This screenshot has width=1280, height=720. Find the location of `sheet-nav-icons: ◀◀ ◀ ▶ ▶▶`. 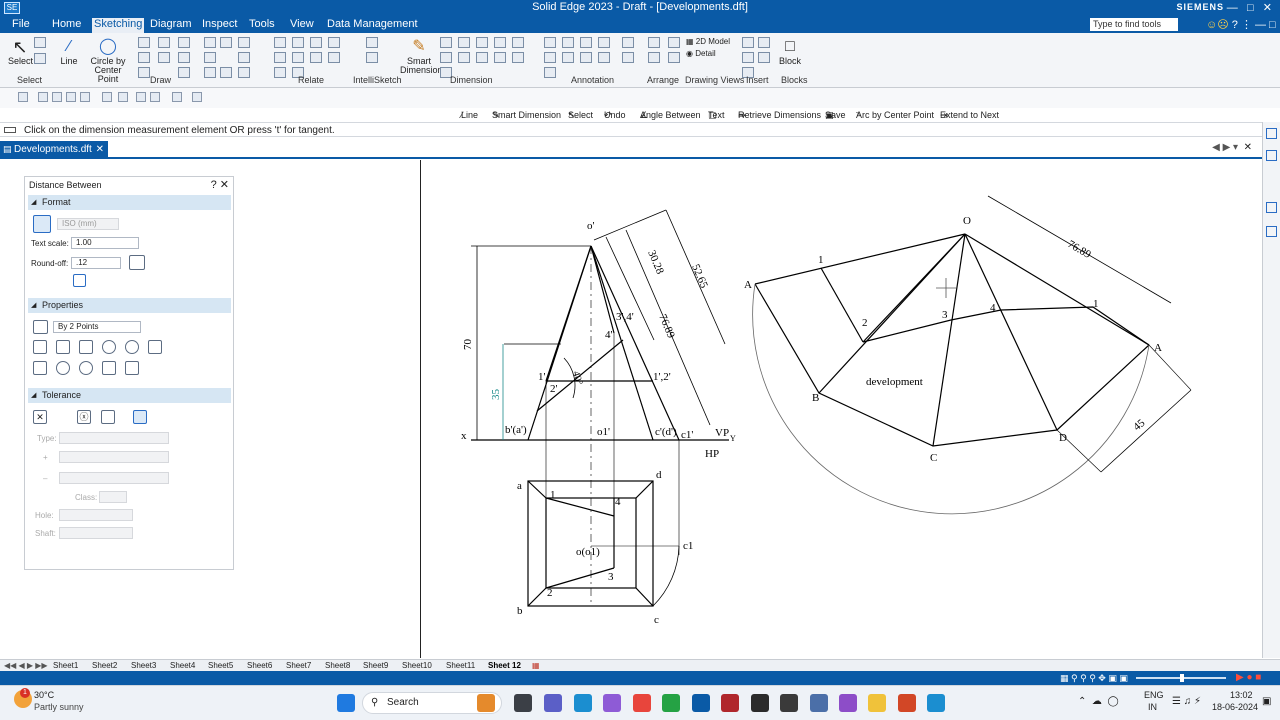

sheet-nav-icons: ◀◀ ◀ ▶ ▶▶ is located at coordinates (26, 665).